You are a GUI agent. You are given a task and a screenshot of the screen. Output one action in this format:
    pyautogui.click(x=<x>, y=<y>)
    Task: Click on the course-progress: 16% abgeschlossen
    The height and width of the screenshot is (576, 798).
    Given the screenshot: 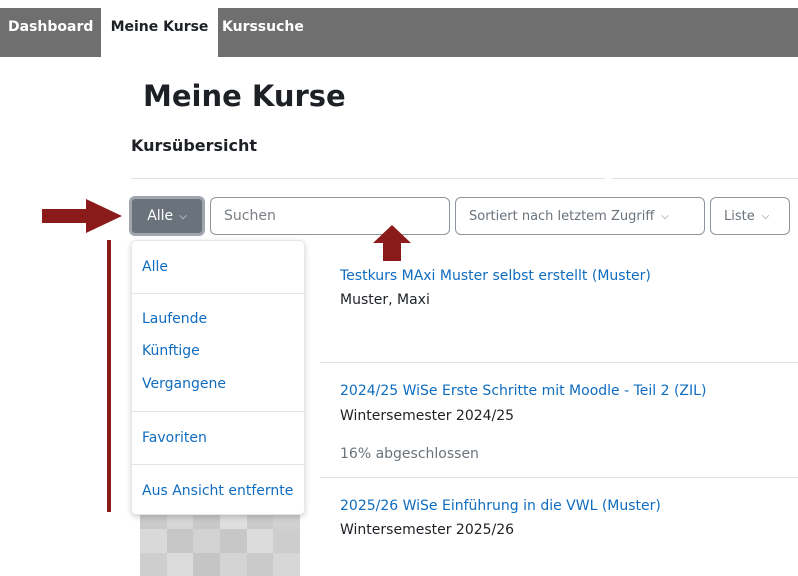 What is the action you would take?
    pyautogui.click(x=409, y=454)
    